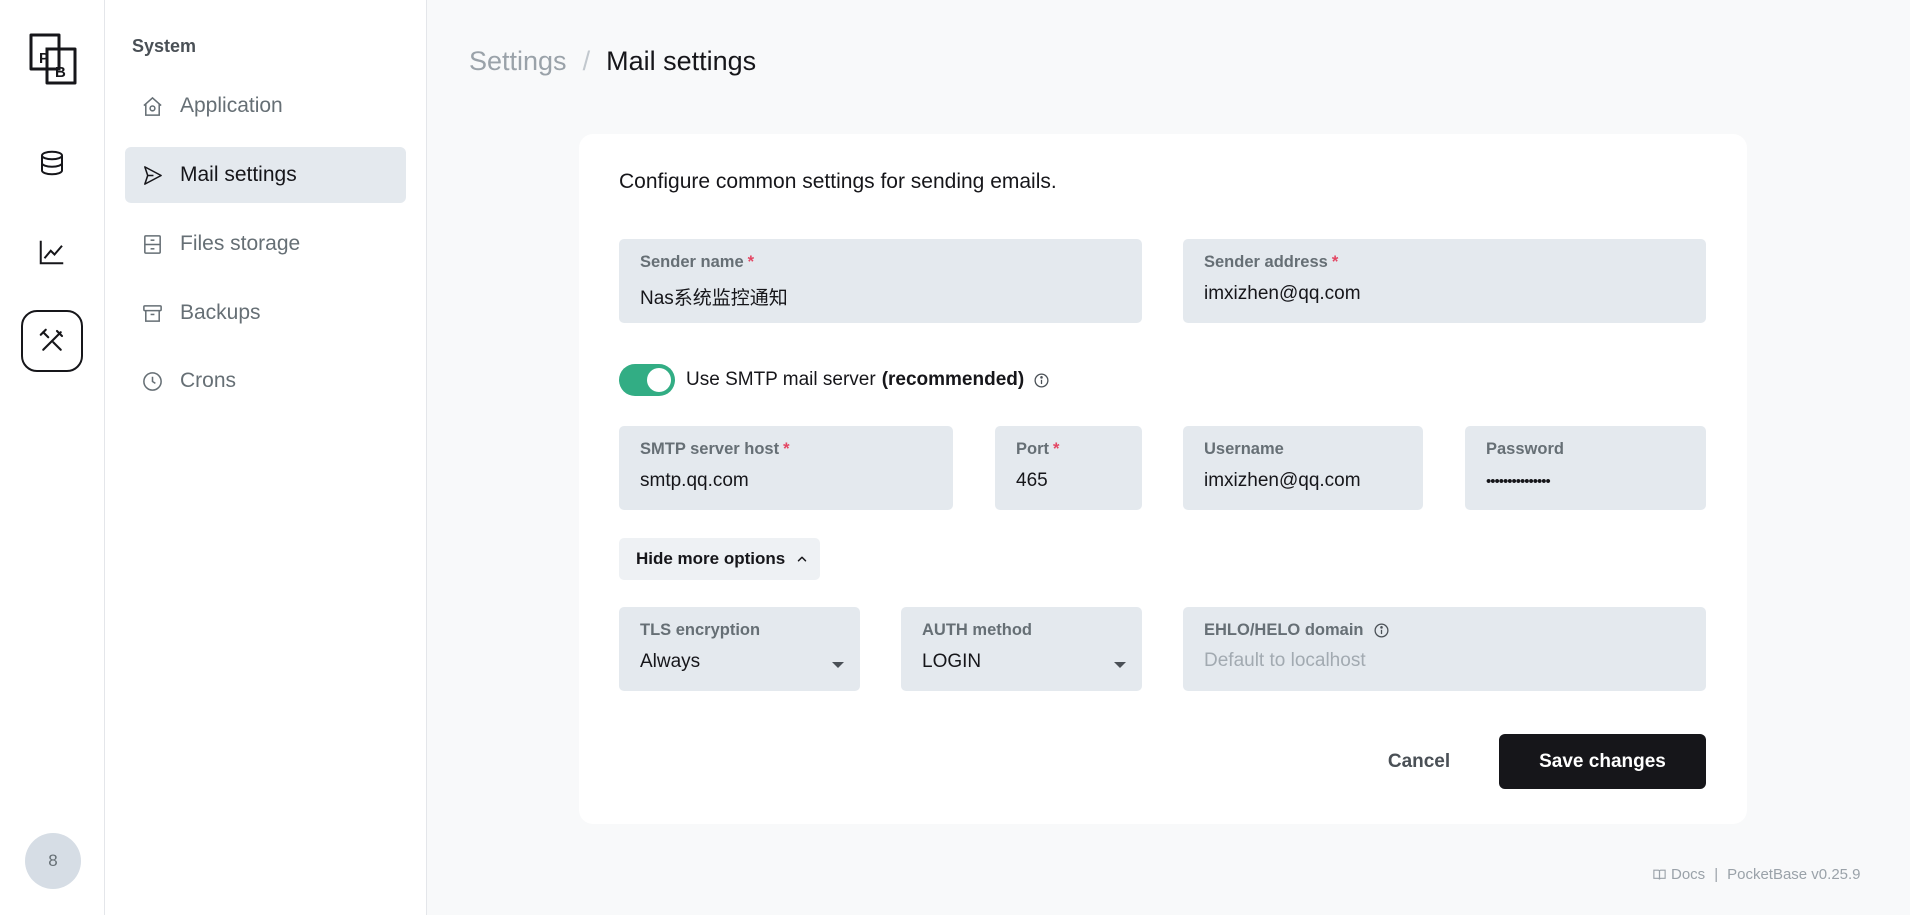  Describe the element at coordinates (786, 468) in the screenshot. I see `smtp-host-field: SMTP server host * smtp.qq.com` at that location.